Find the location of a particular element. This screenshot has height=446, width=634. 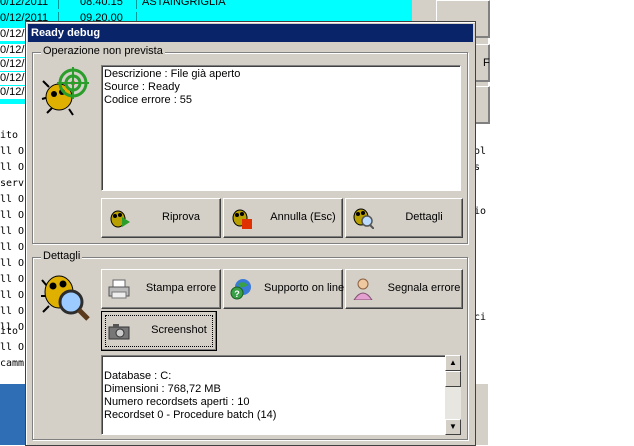

annulla-button: Annulla (Esc) is located at coordinates (283, 218).